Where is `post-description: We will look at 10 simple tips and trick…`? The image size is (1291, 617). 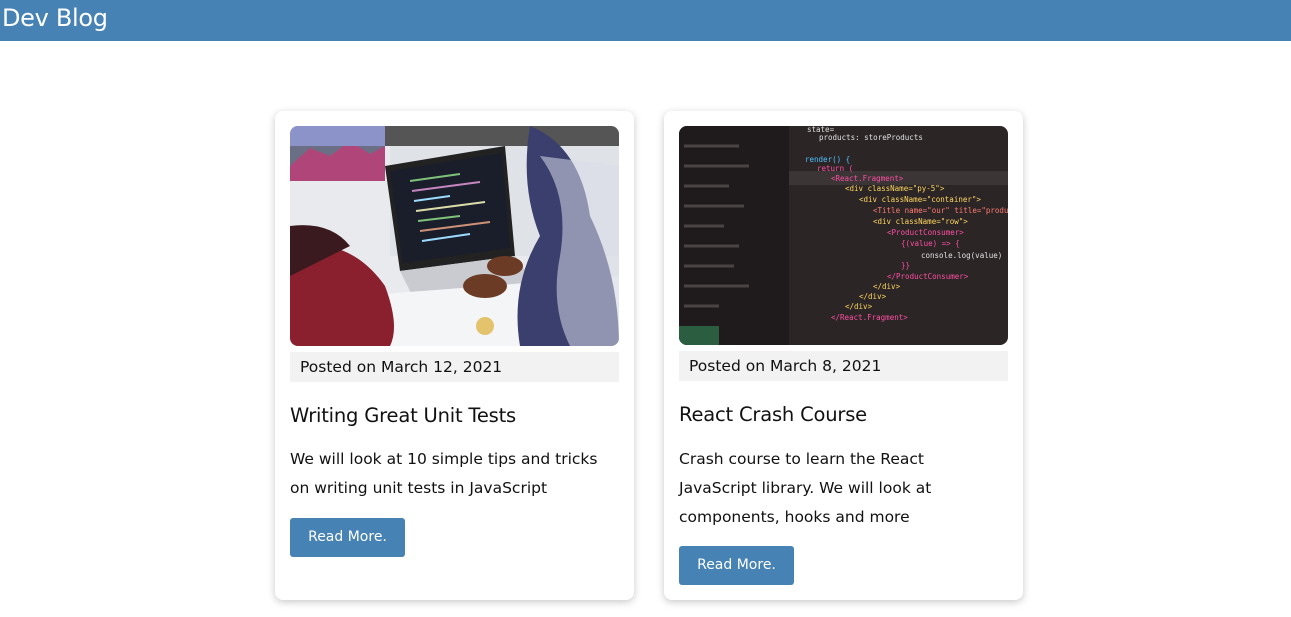 post-description: We will look at 10 simple tips and trick… is located at coordinates (444, 473).